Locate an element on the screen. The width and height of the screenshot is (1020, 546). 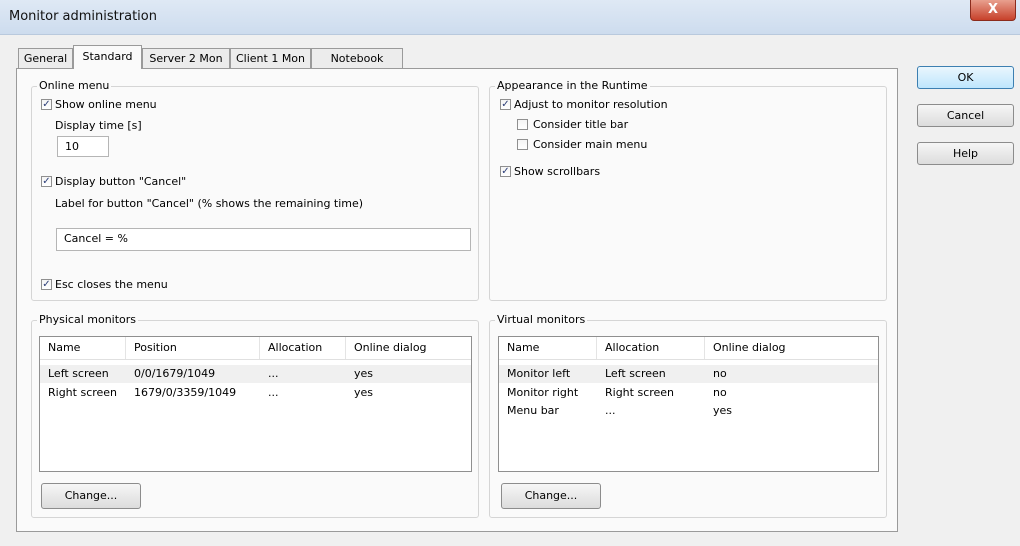
tab-label: Client 1 Mon is located at coordinates (270, 58).